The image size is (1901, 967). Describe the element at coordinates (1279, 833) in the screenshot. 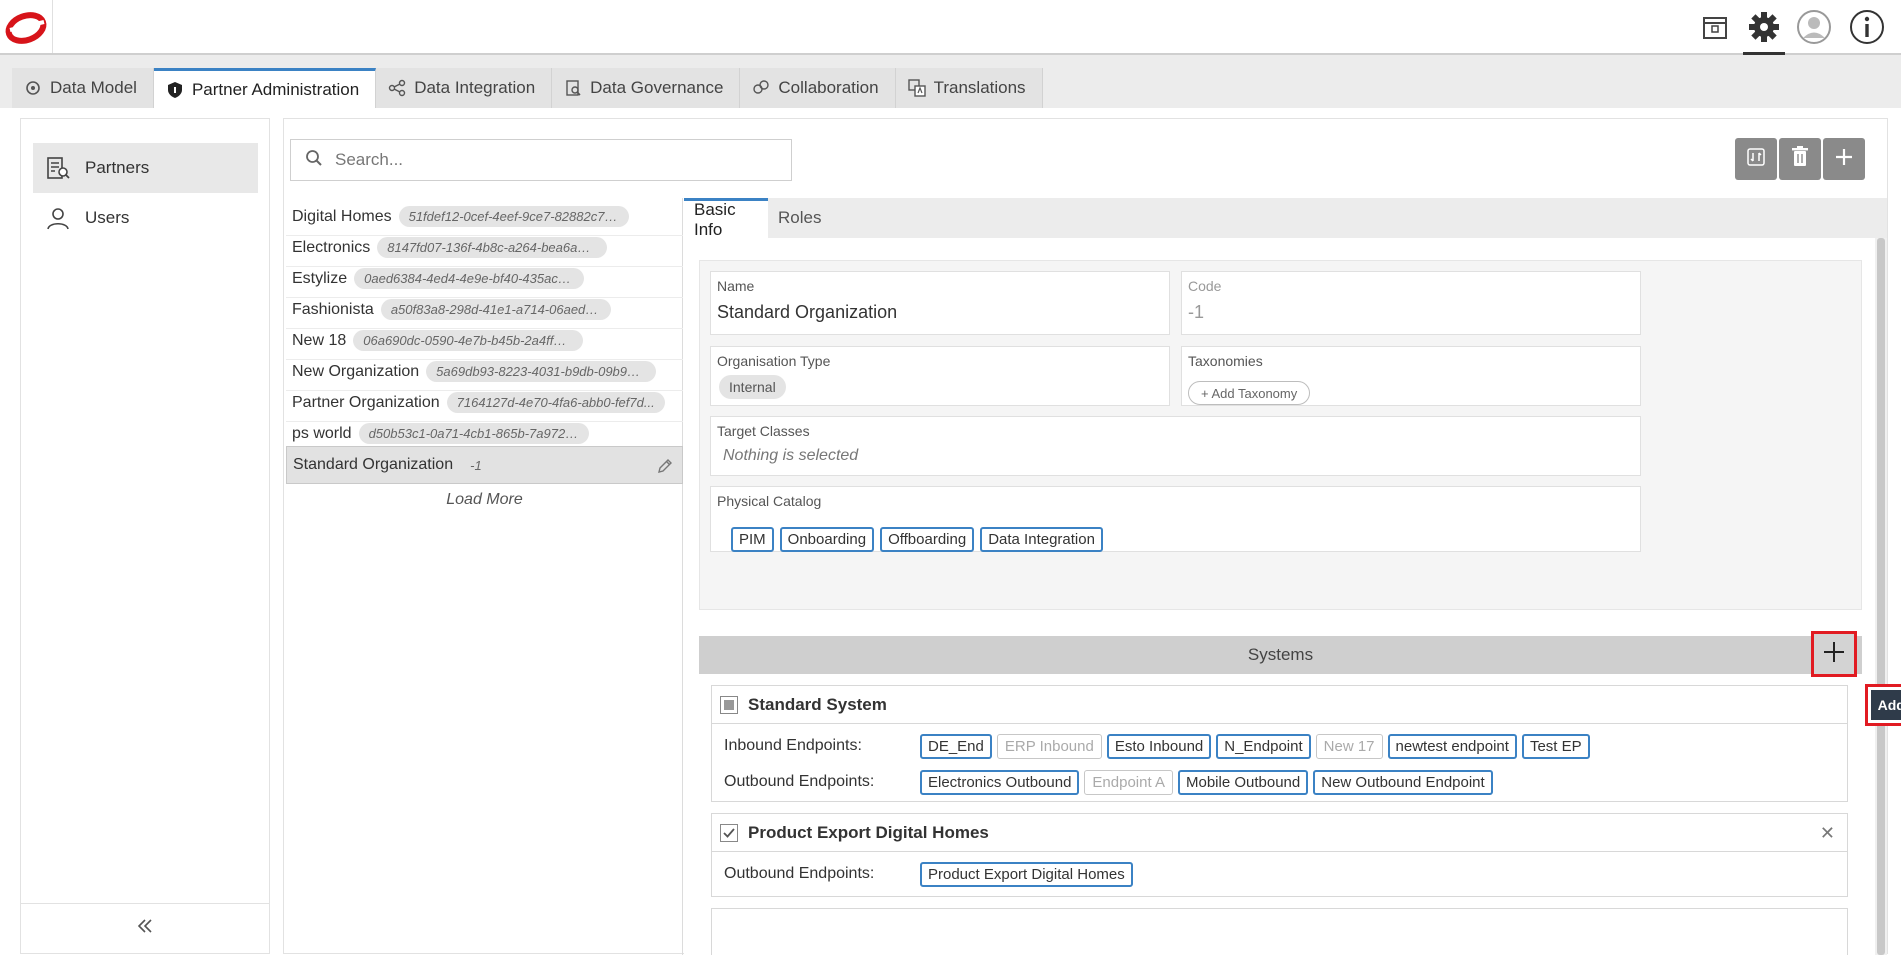

I see `system-header: Product Export Digital Homes ✕` at that location.